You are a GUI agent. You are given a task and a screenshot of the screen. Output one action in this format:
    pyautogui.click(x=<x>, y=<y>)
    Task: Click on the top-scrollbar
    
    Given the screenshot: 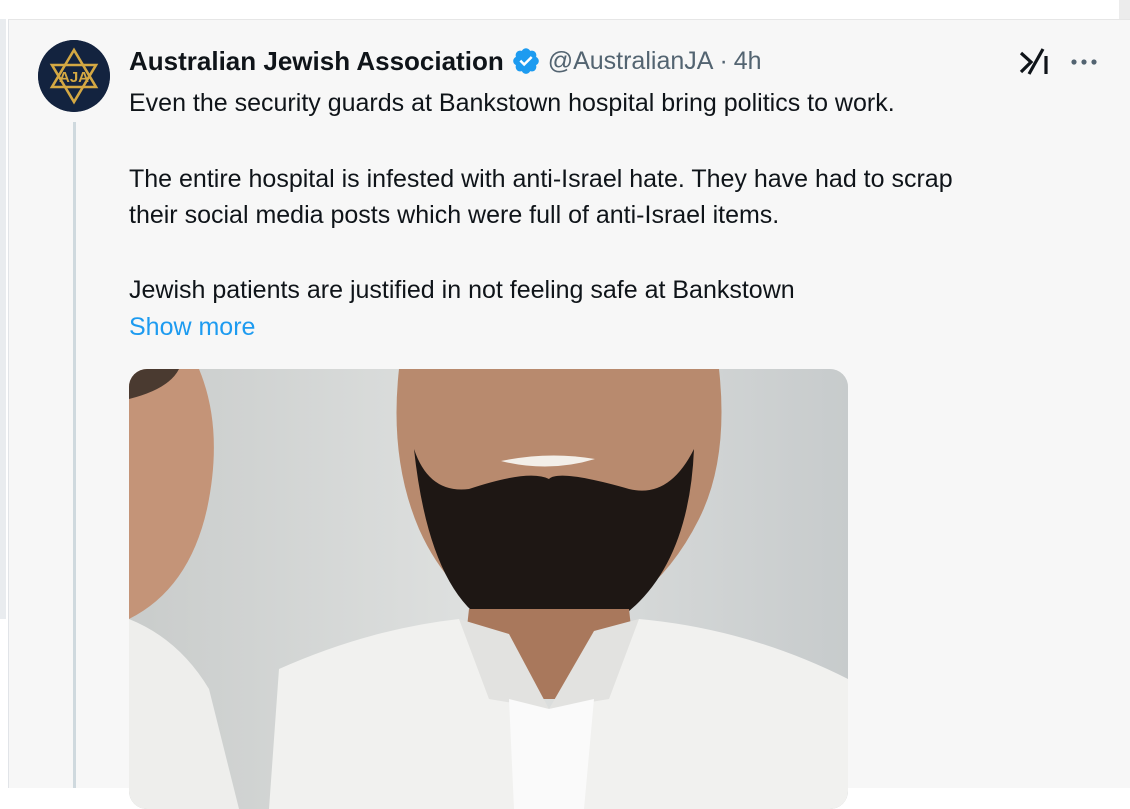 What is the action you would take?
    pyautogui.click(x=1124, y=9)
    